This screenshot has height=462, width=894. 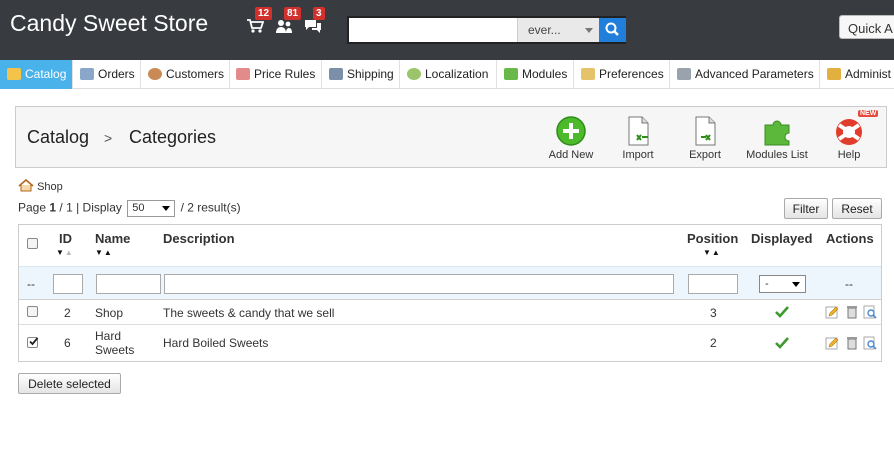 What do you see at coordinates (414, 74) in the screenshot?
I see `globe-icon` at bounding box center [414, 74].